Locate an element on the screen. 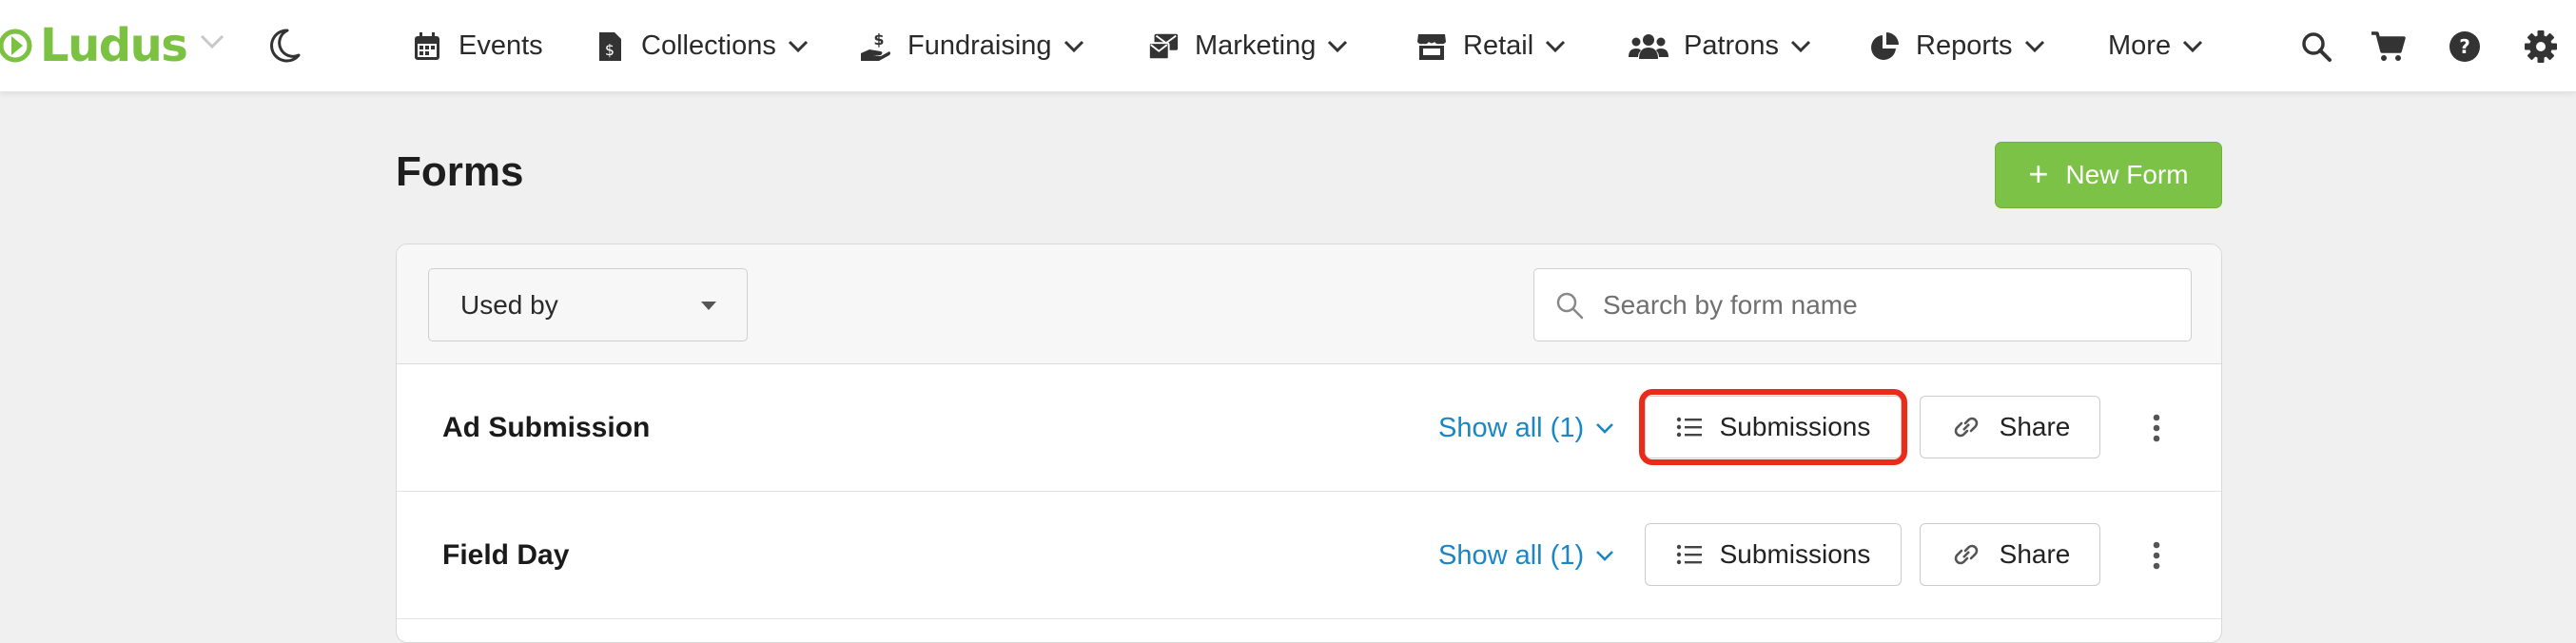 The height and width of the screenshot is (643, 2576). new-form-label: New Form is located at coordinates (2127, 174).